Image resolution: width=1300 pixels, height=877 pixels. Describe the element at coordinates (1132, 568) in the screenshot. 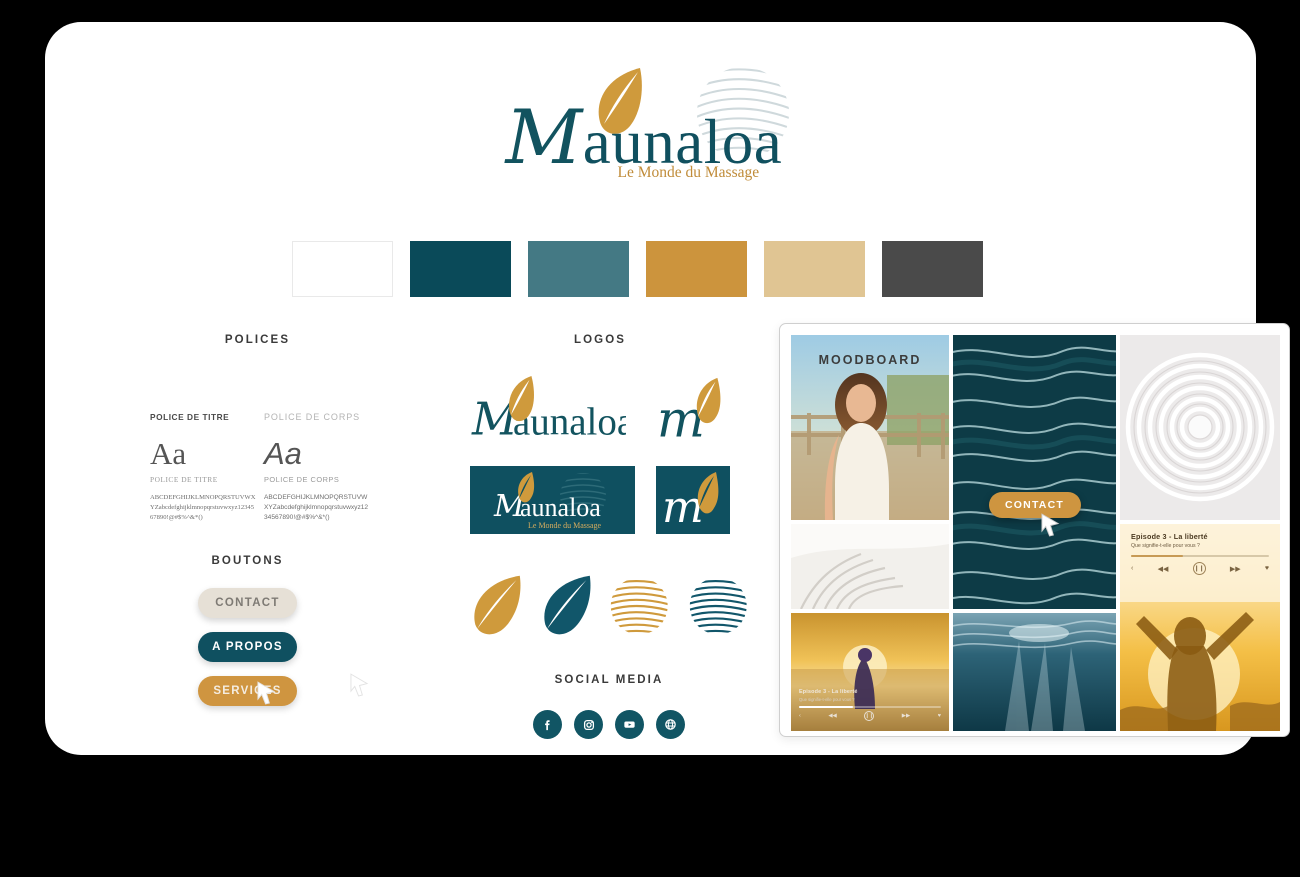

I see `player-share-icon-main: ‹` at that location.